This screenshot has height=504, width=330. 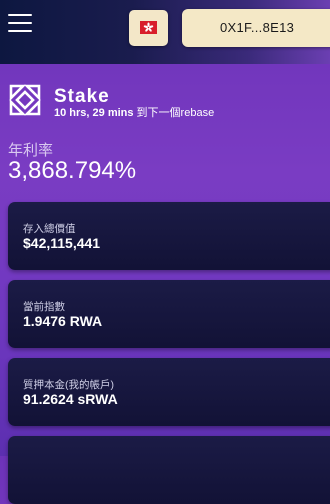 What do you see at coordinates (62, 243) in the screenshot?
I see `card-value: $42,115,441` at bounding box center [62, 243].